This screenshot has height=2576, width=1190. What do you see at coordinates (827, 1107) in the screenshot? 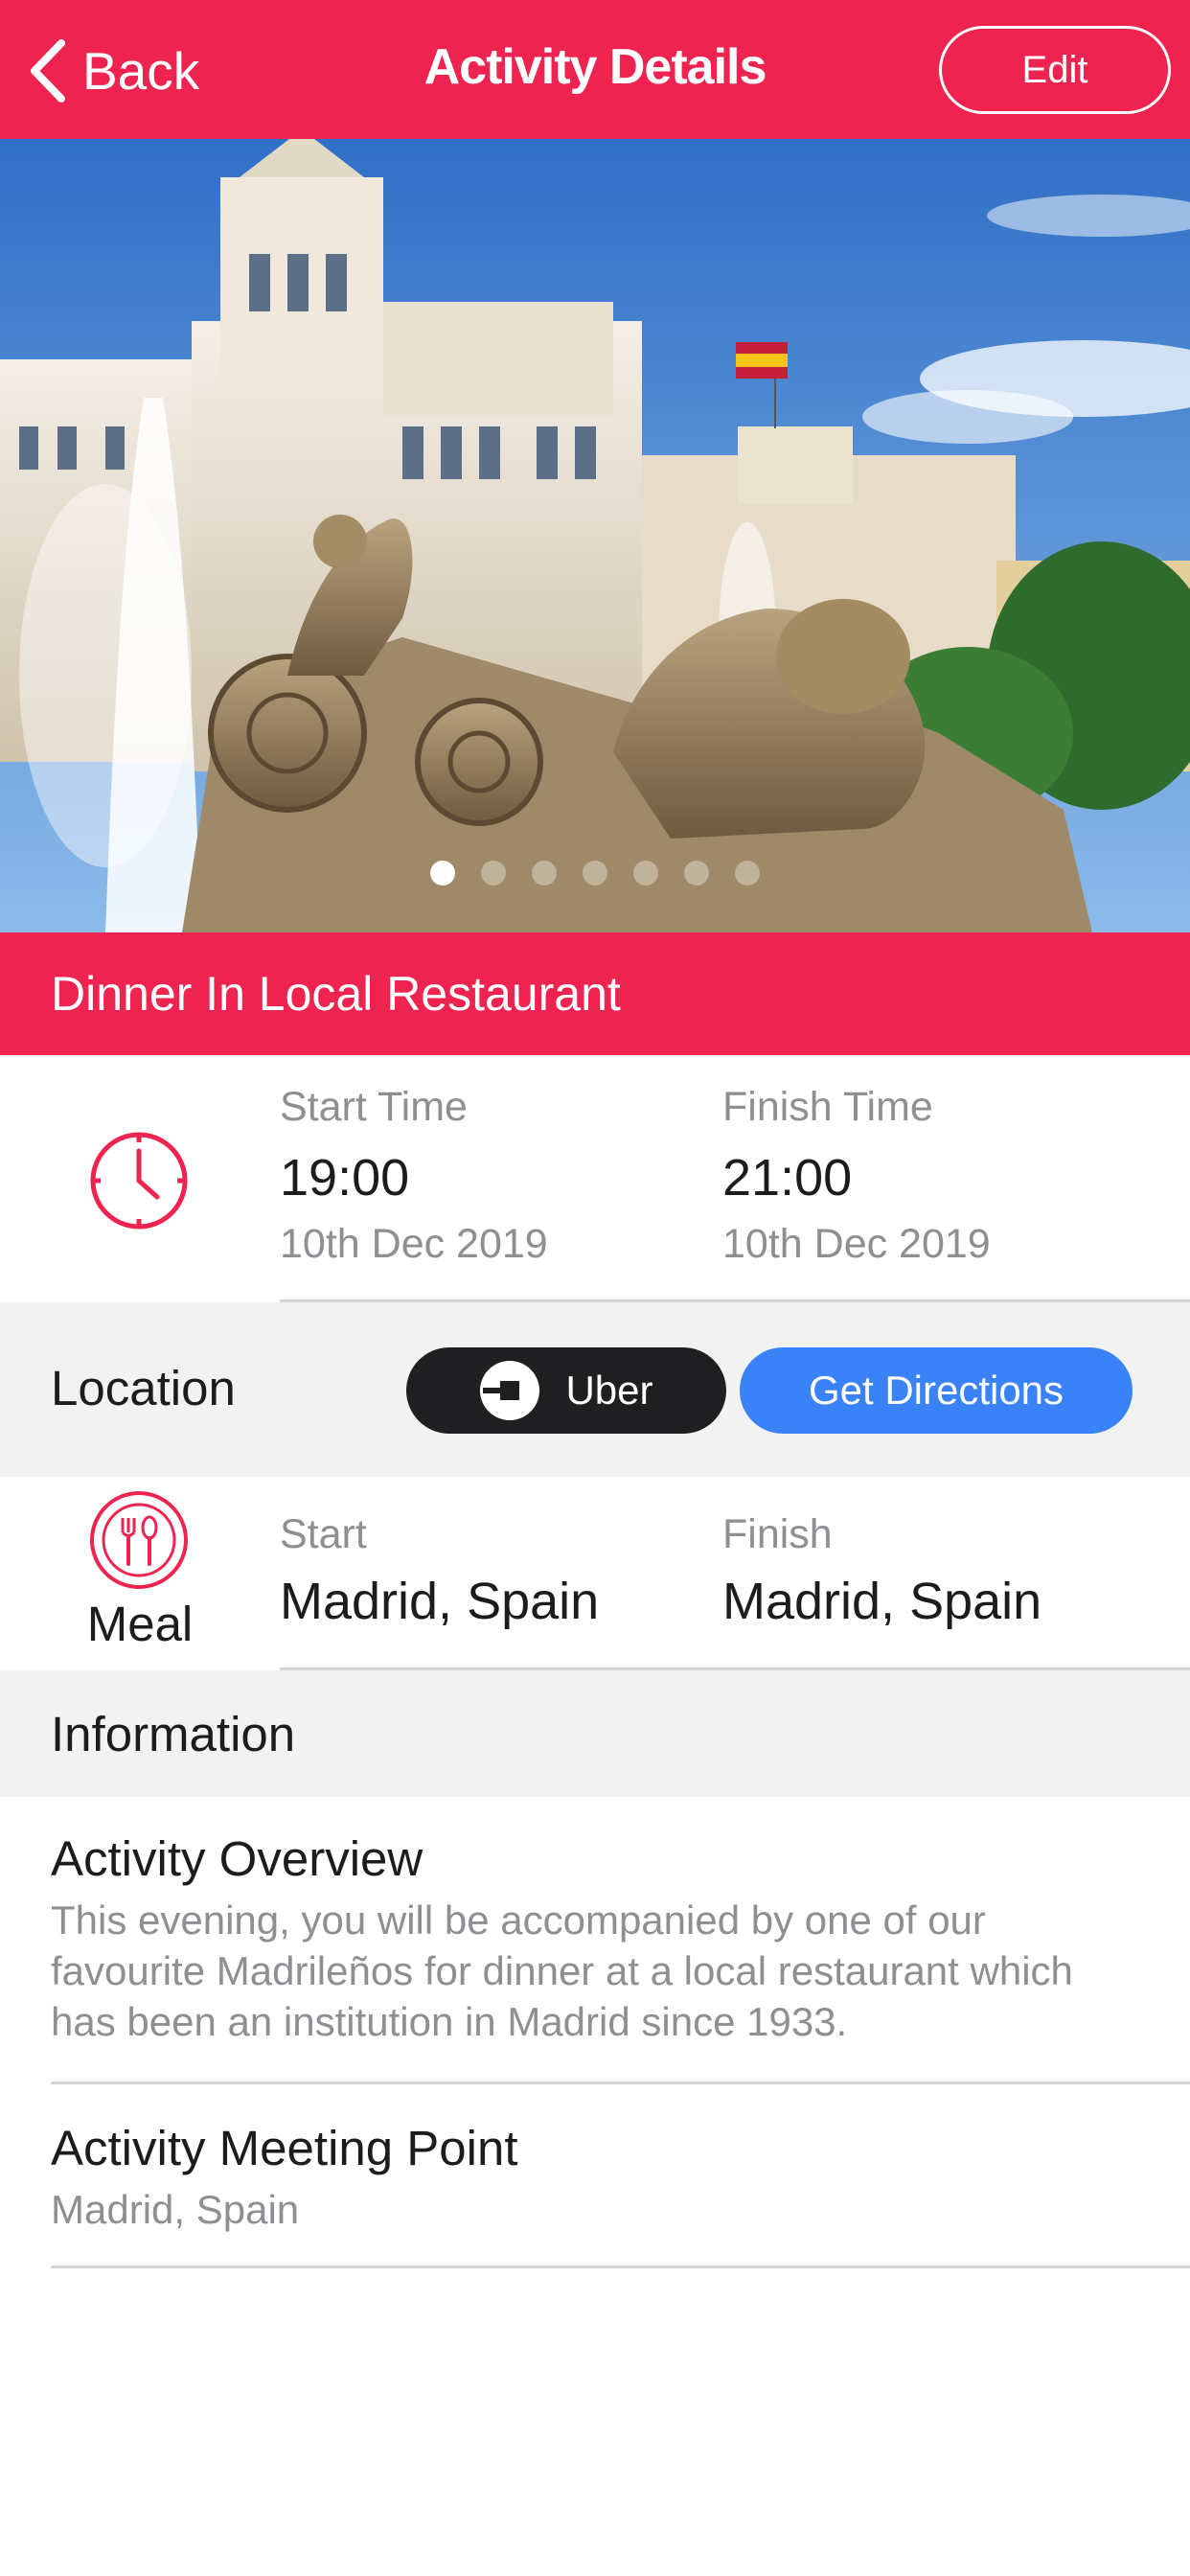
I see `finish-time-label: Finish Time` at bounding box center [827, 1107].